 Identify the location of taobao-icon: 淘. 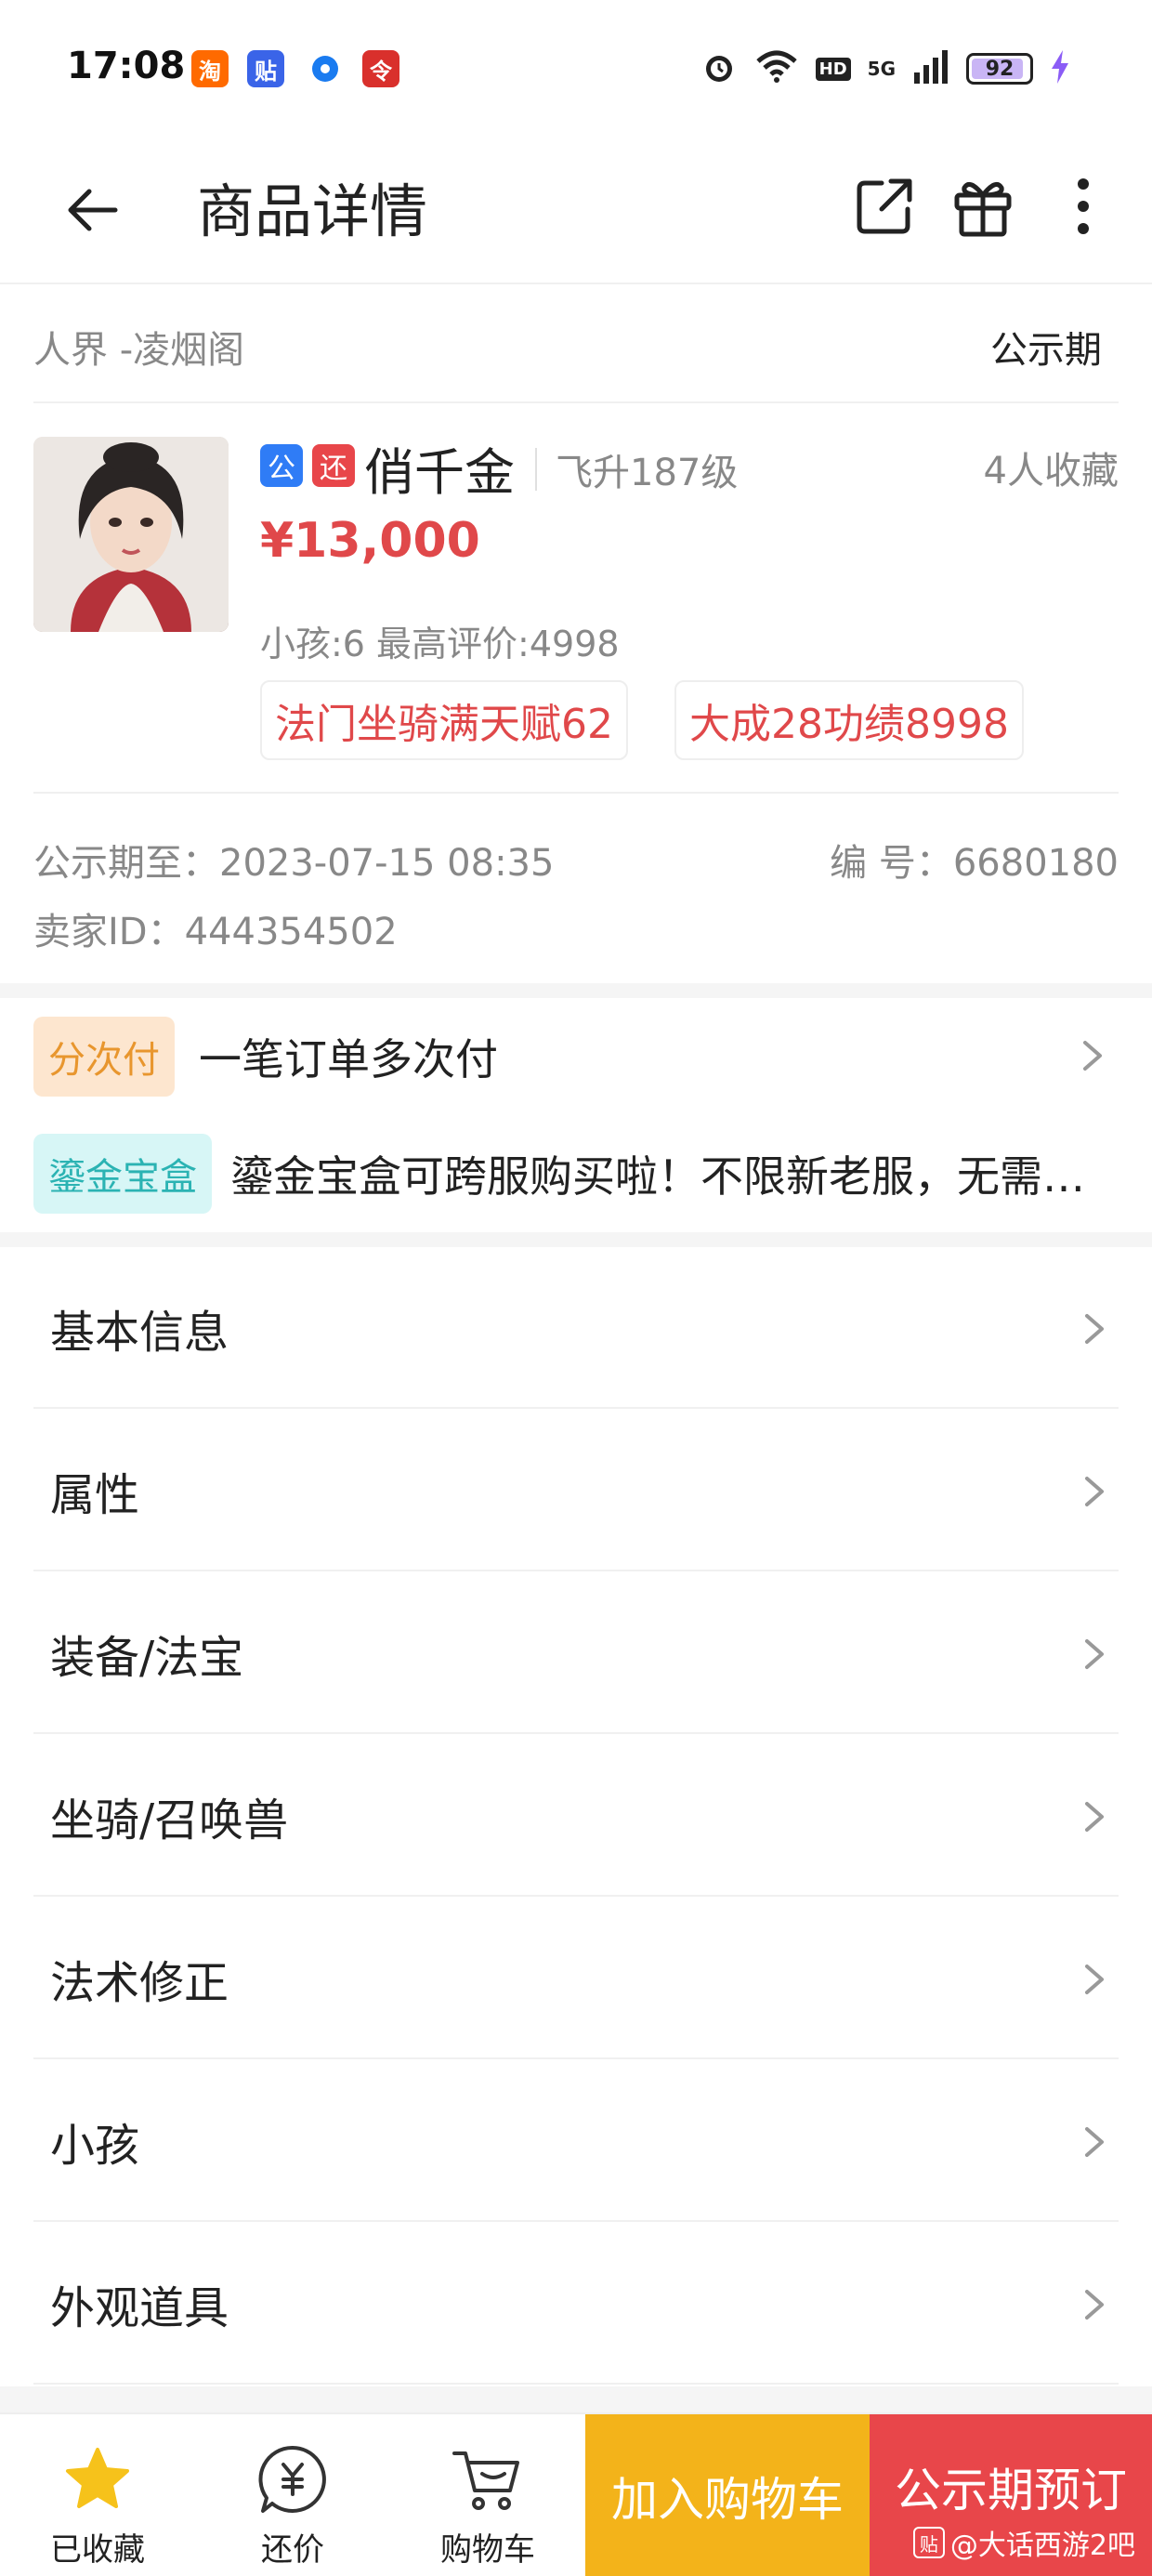
(210, 68).